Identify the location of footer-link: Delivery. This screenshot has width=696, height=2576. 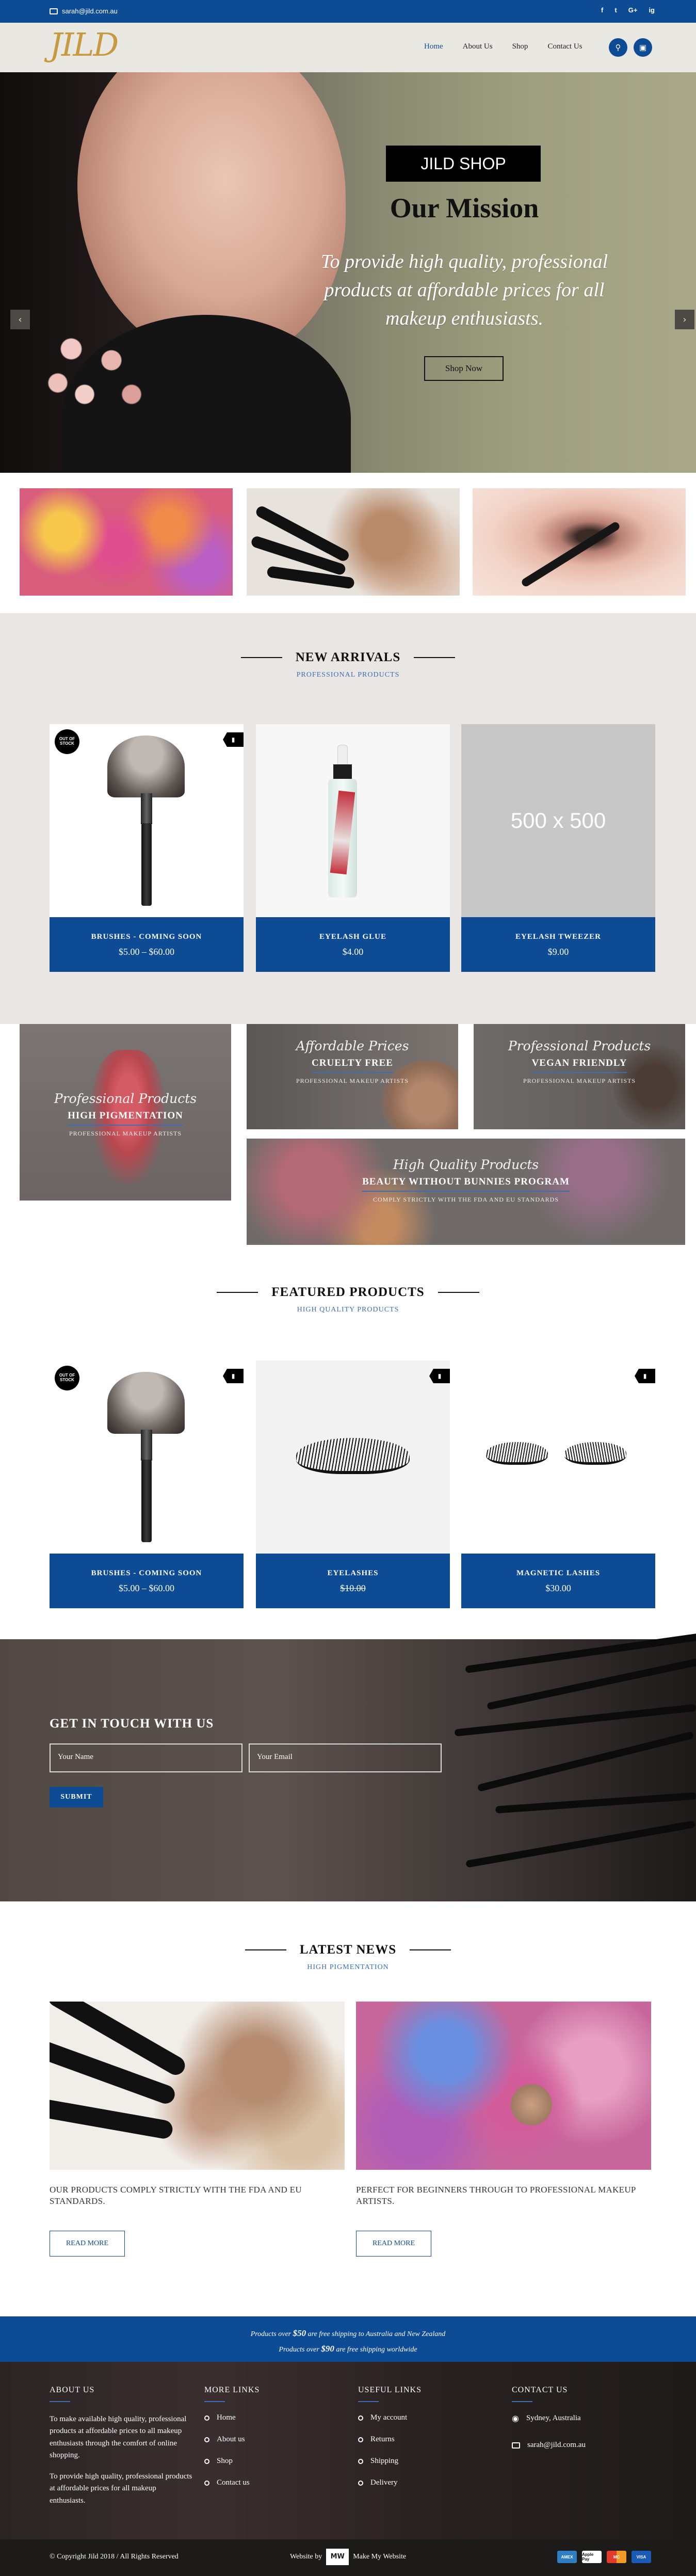
(390, 2482).